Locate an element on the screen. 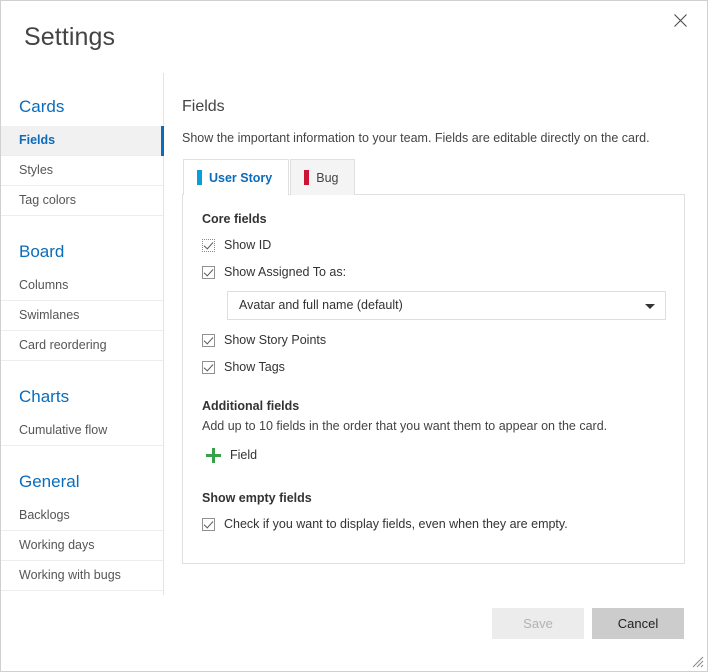  sidebar-item-label: Backlogs is located at coordinates (44, 515).